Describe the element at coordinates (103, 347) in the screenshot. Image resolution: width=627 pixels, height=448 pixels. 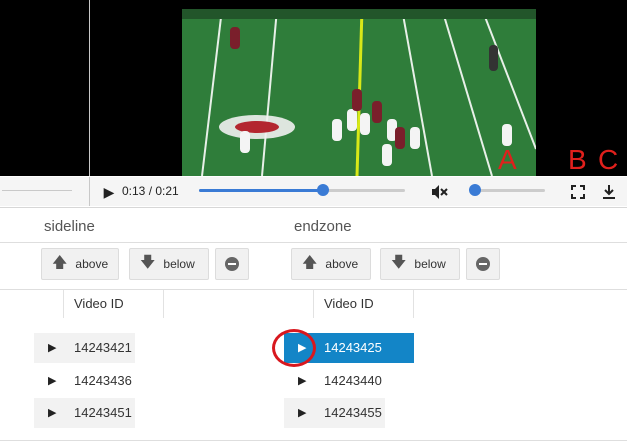
I see `video-id: 14243421` at that location.